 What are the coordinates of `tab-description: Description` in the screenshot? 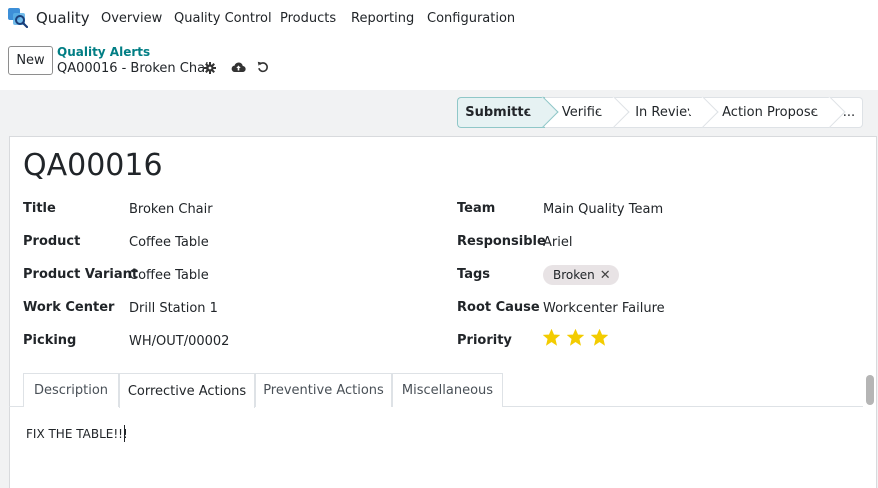 It's located at (71, 390).